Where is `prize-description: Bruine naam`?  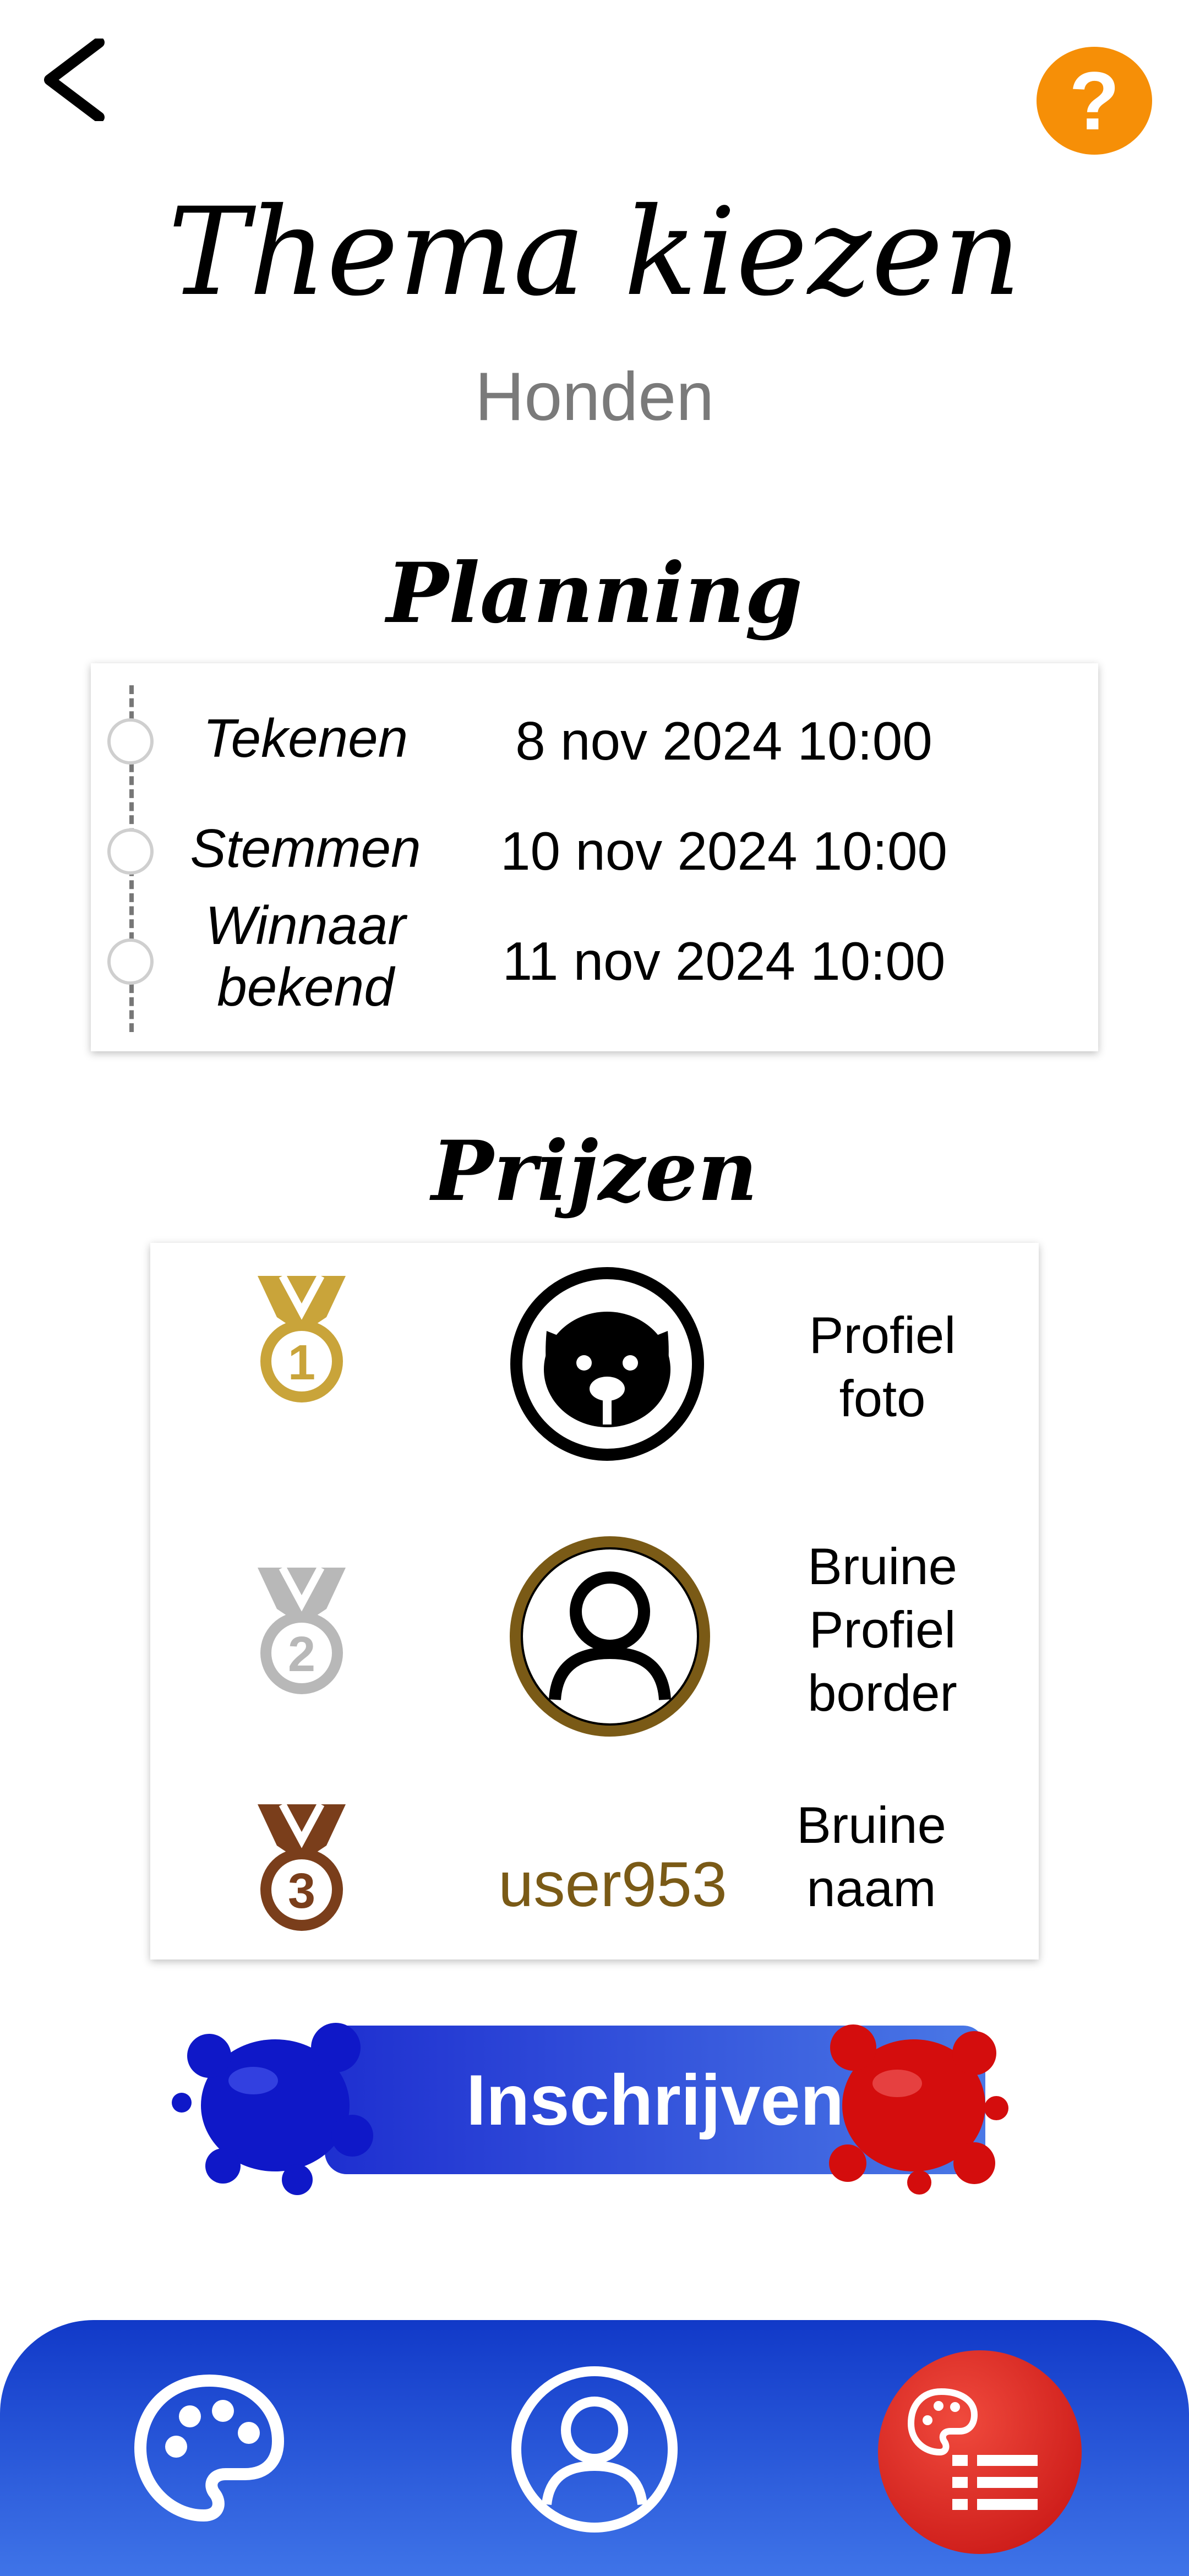 prize-description: Bruine naam is located at coordinates (871, 1857).